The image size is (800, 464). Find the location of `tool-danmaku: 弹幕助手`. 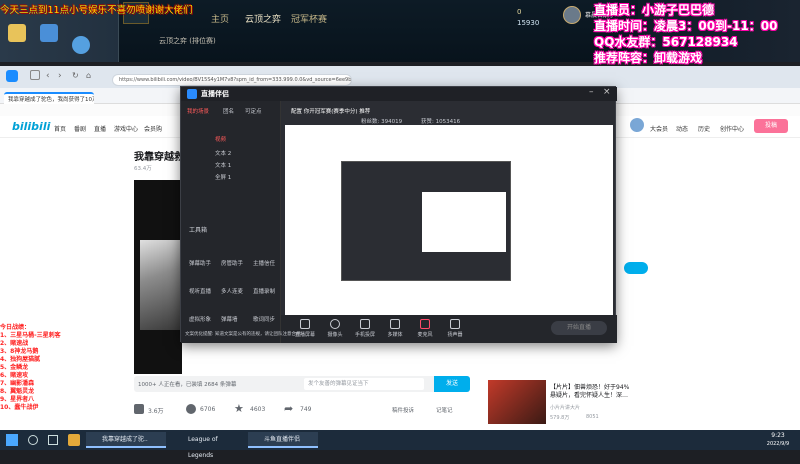

tool-danmaku: 弹幕助手 is located at coordinates (200, 263).